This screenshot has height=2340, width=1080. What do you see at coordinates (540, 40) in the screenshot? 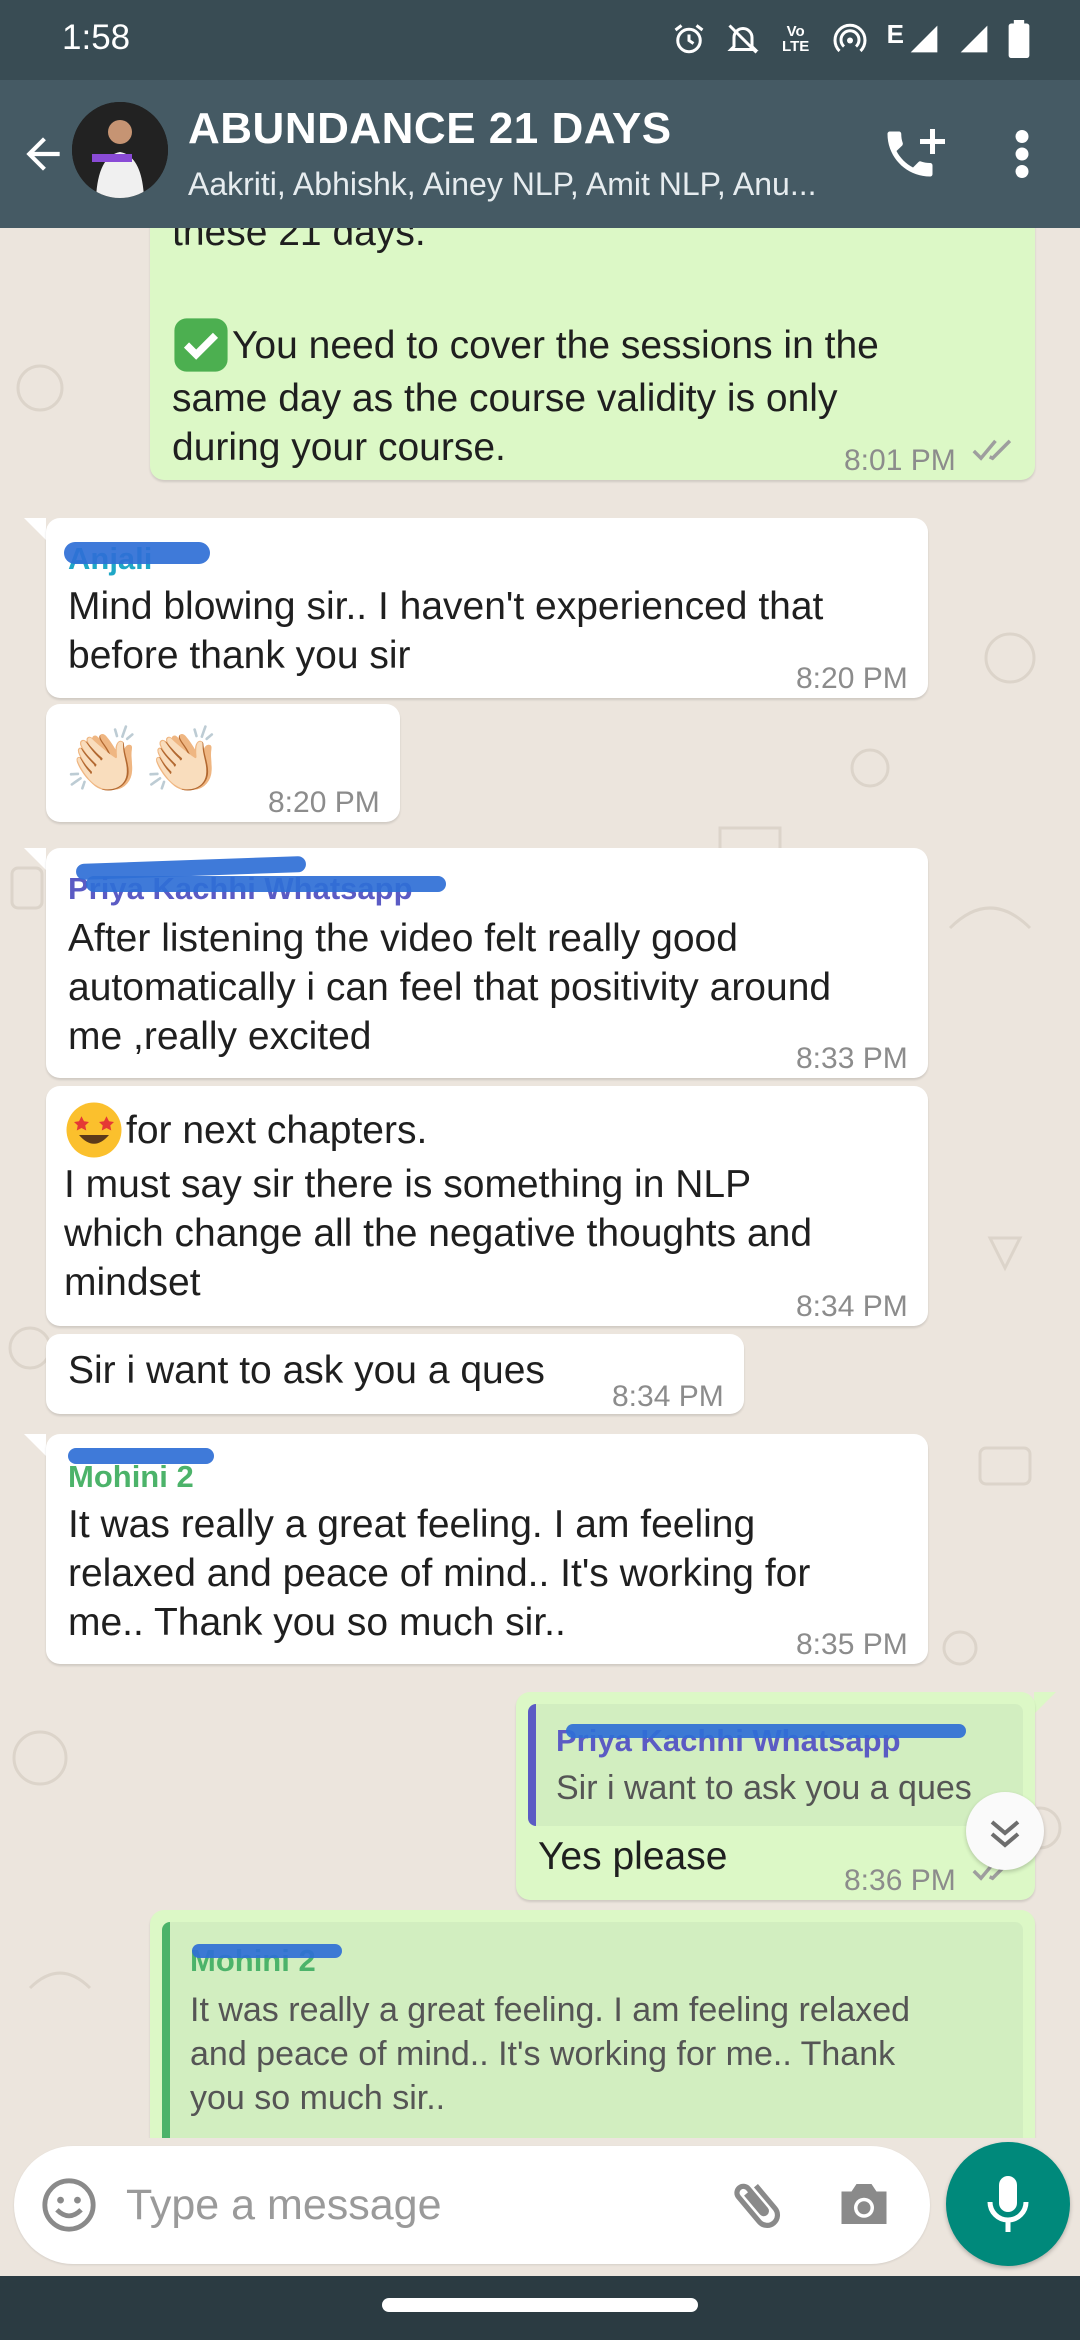
I see `status-bar: 1:58 Vo LTE E` at bounding box center [540, 40].